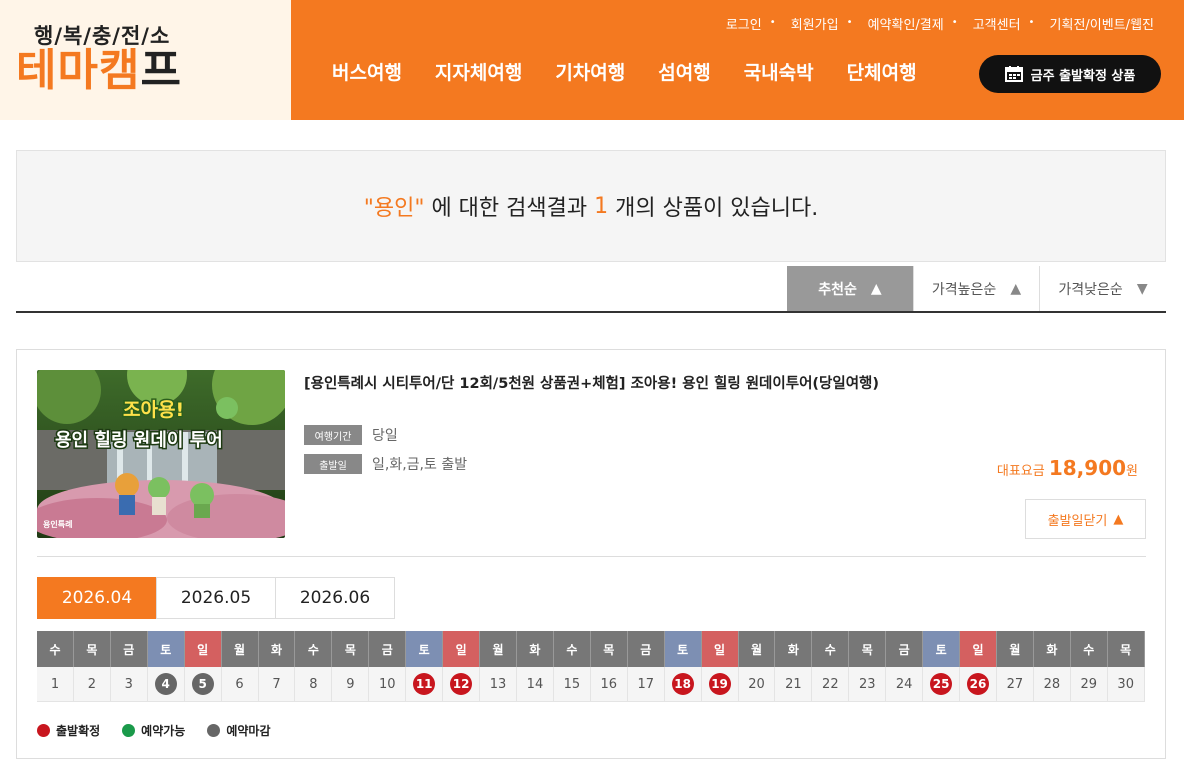  I want to click on date-cell: 5, so click(203, 684).